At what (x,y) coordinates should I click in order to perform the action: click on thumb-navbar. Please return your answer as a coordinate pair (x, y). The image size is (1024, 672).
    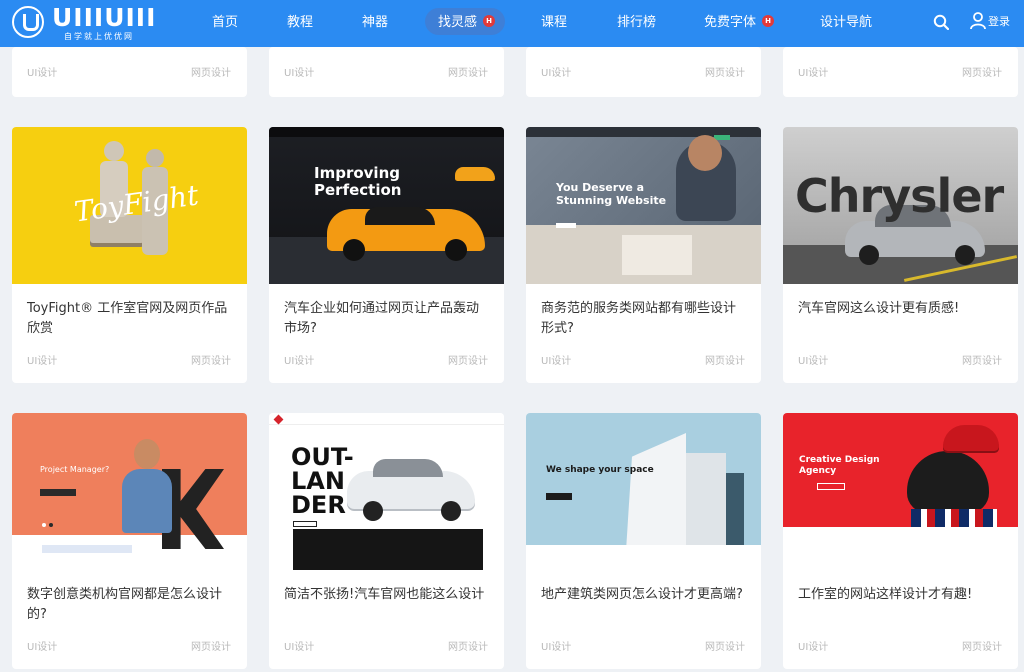
    Looking at the image, I should click on (386, 132).